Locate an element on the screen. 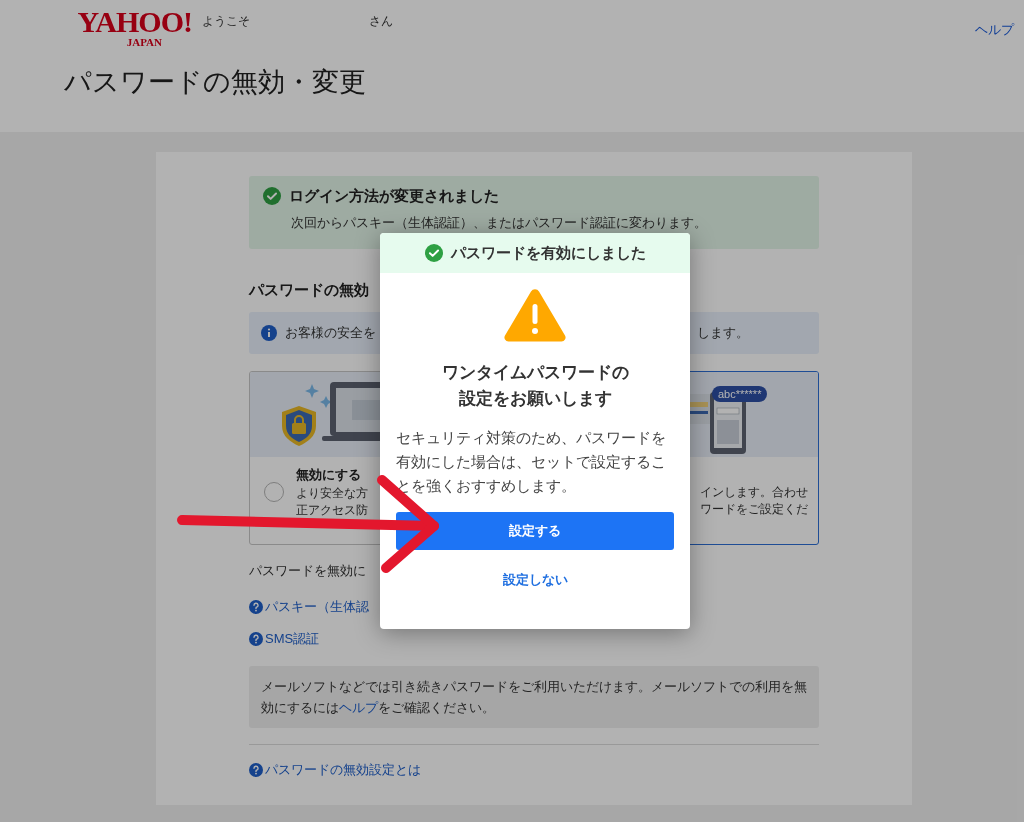 The height and width of the screenshot is (822, 1024). dialog-title: ワンタイムパスワードの is located at coordinates (535, 373).